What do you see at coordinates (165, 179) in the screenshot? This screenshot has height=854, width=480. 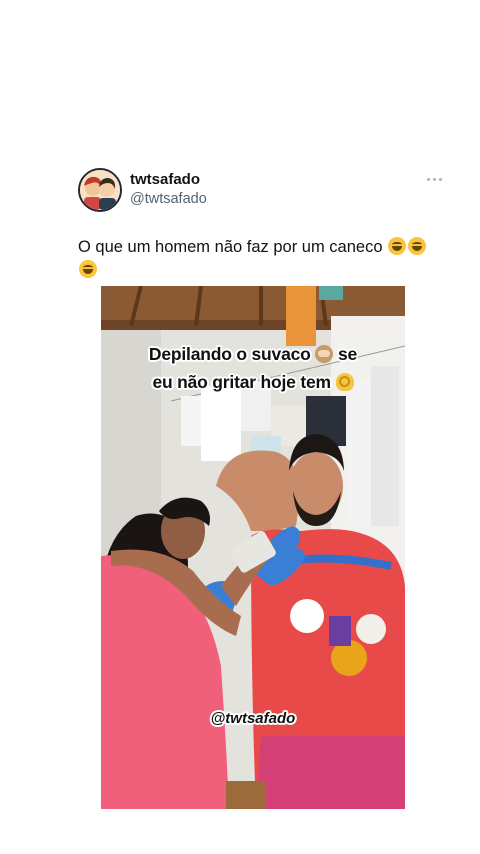 I see `display-name: twtsafado` at bounding box center [165, 179].